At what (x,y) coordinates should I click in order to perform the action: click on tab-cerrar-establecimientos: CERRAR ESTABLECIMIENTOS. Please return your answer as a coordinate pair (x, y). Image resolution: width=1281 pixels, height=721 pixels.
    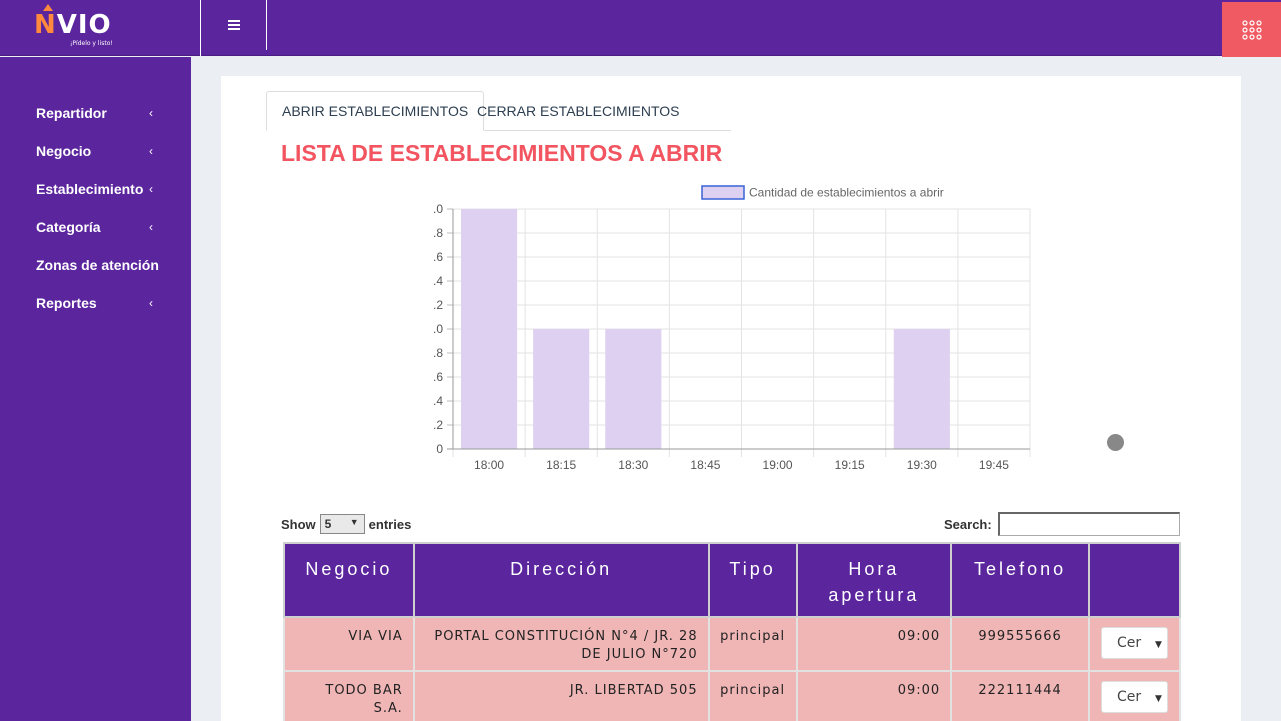
    Looking at the image, I should click on (578, 111).